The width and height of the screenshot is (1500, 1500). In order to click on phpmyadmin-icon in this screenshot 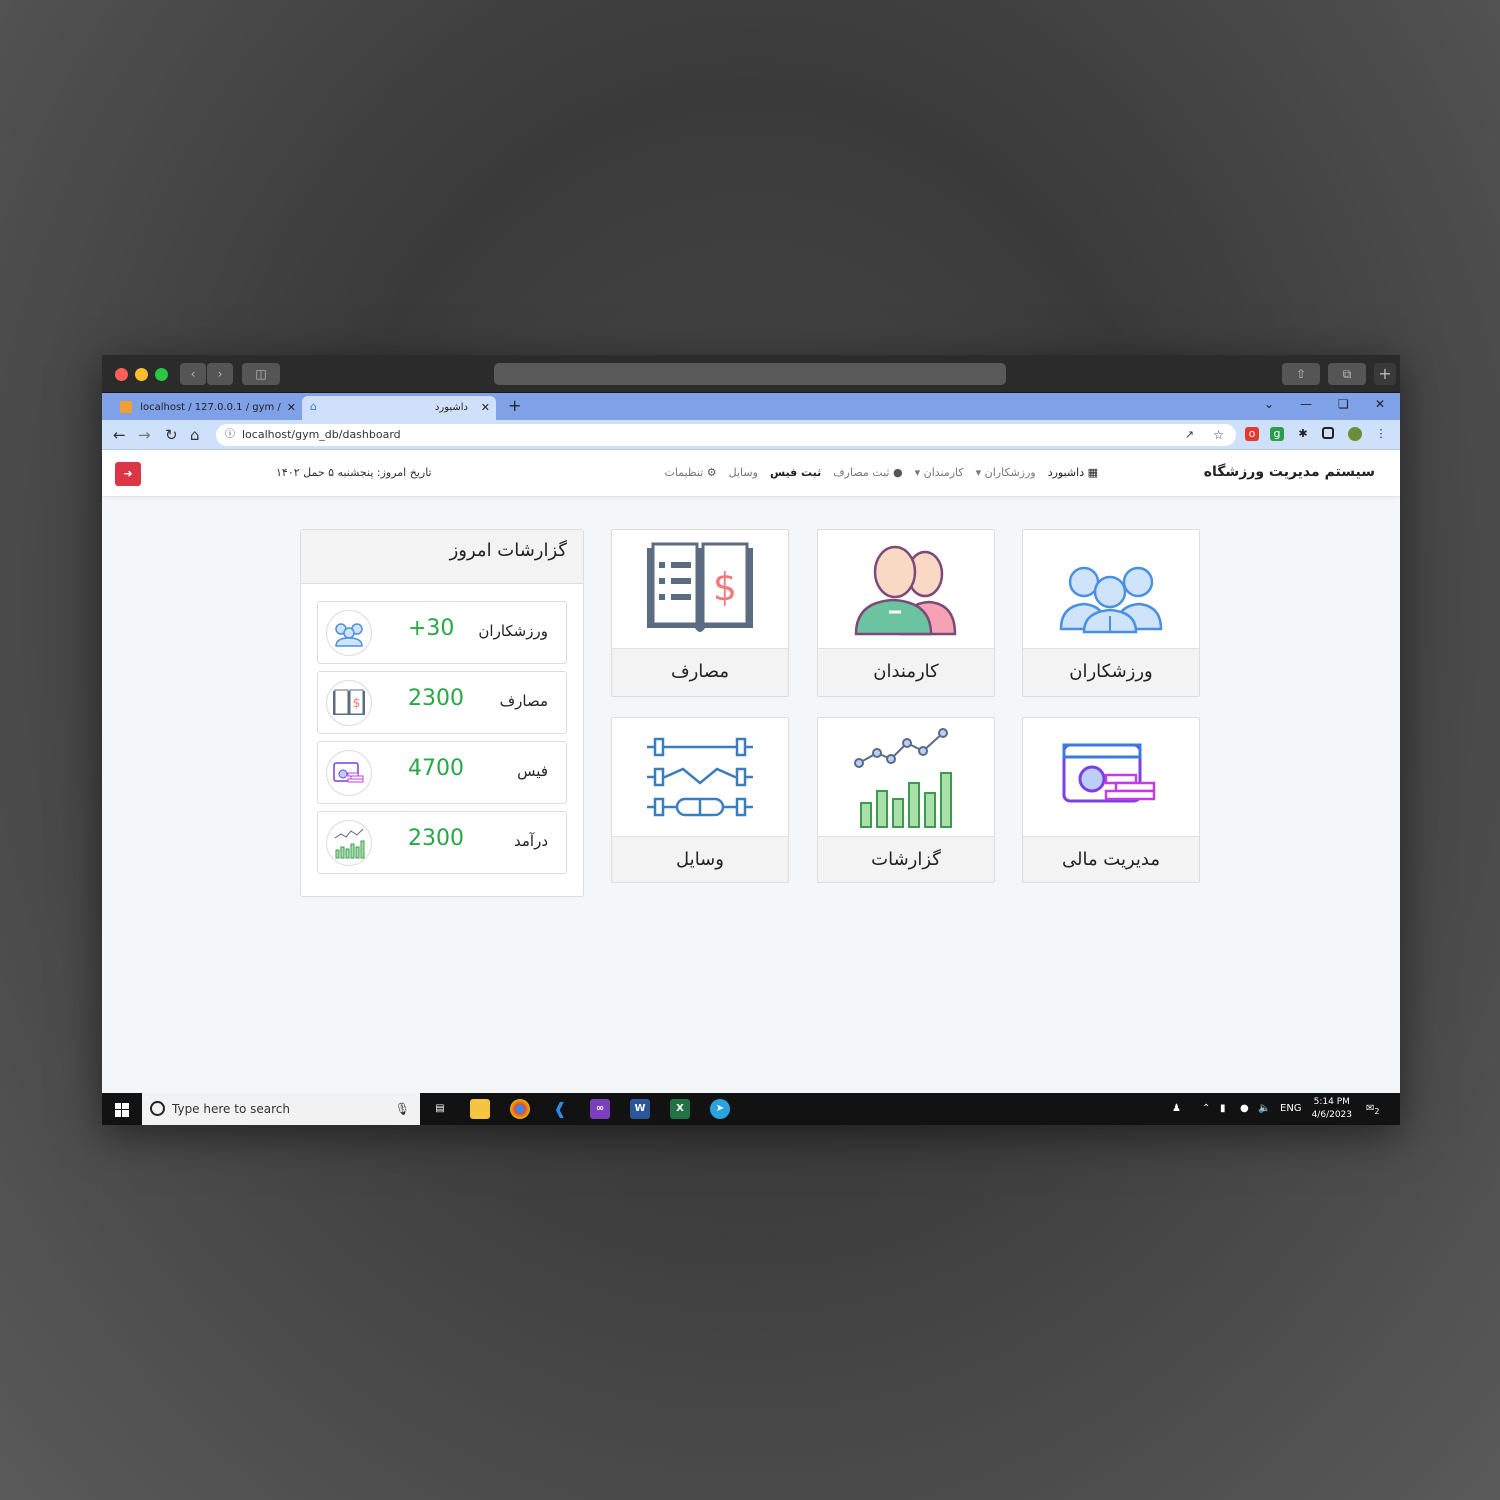, I will do `click(126, 407)`.